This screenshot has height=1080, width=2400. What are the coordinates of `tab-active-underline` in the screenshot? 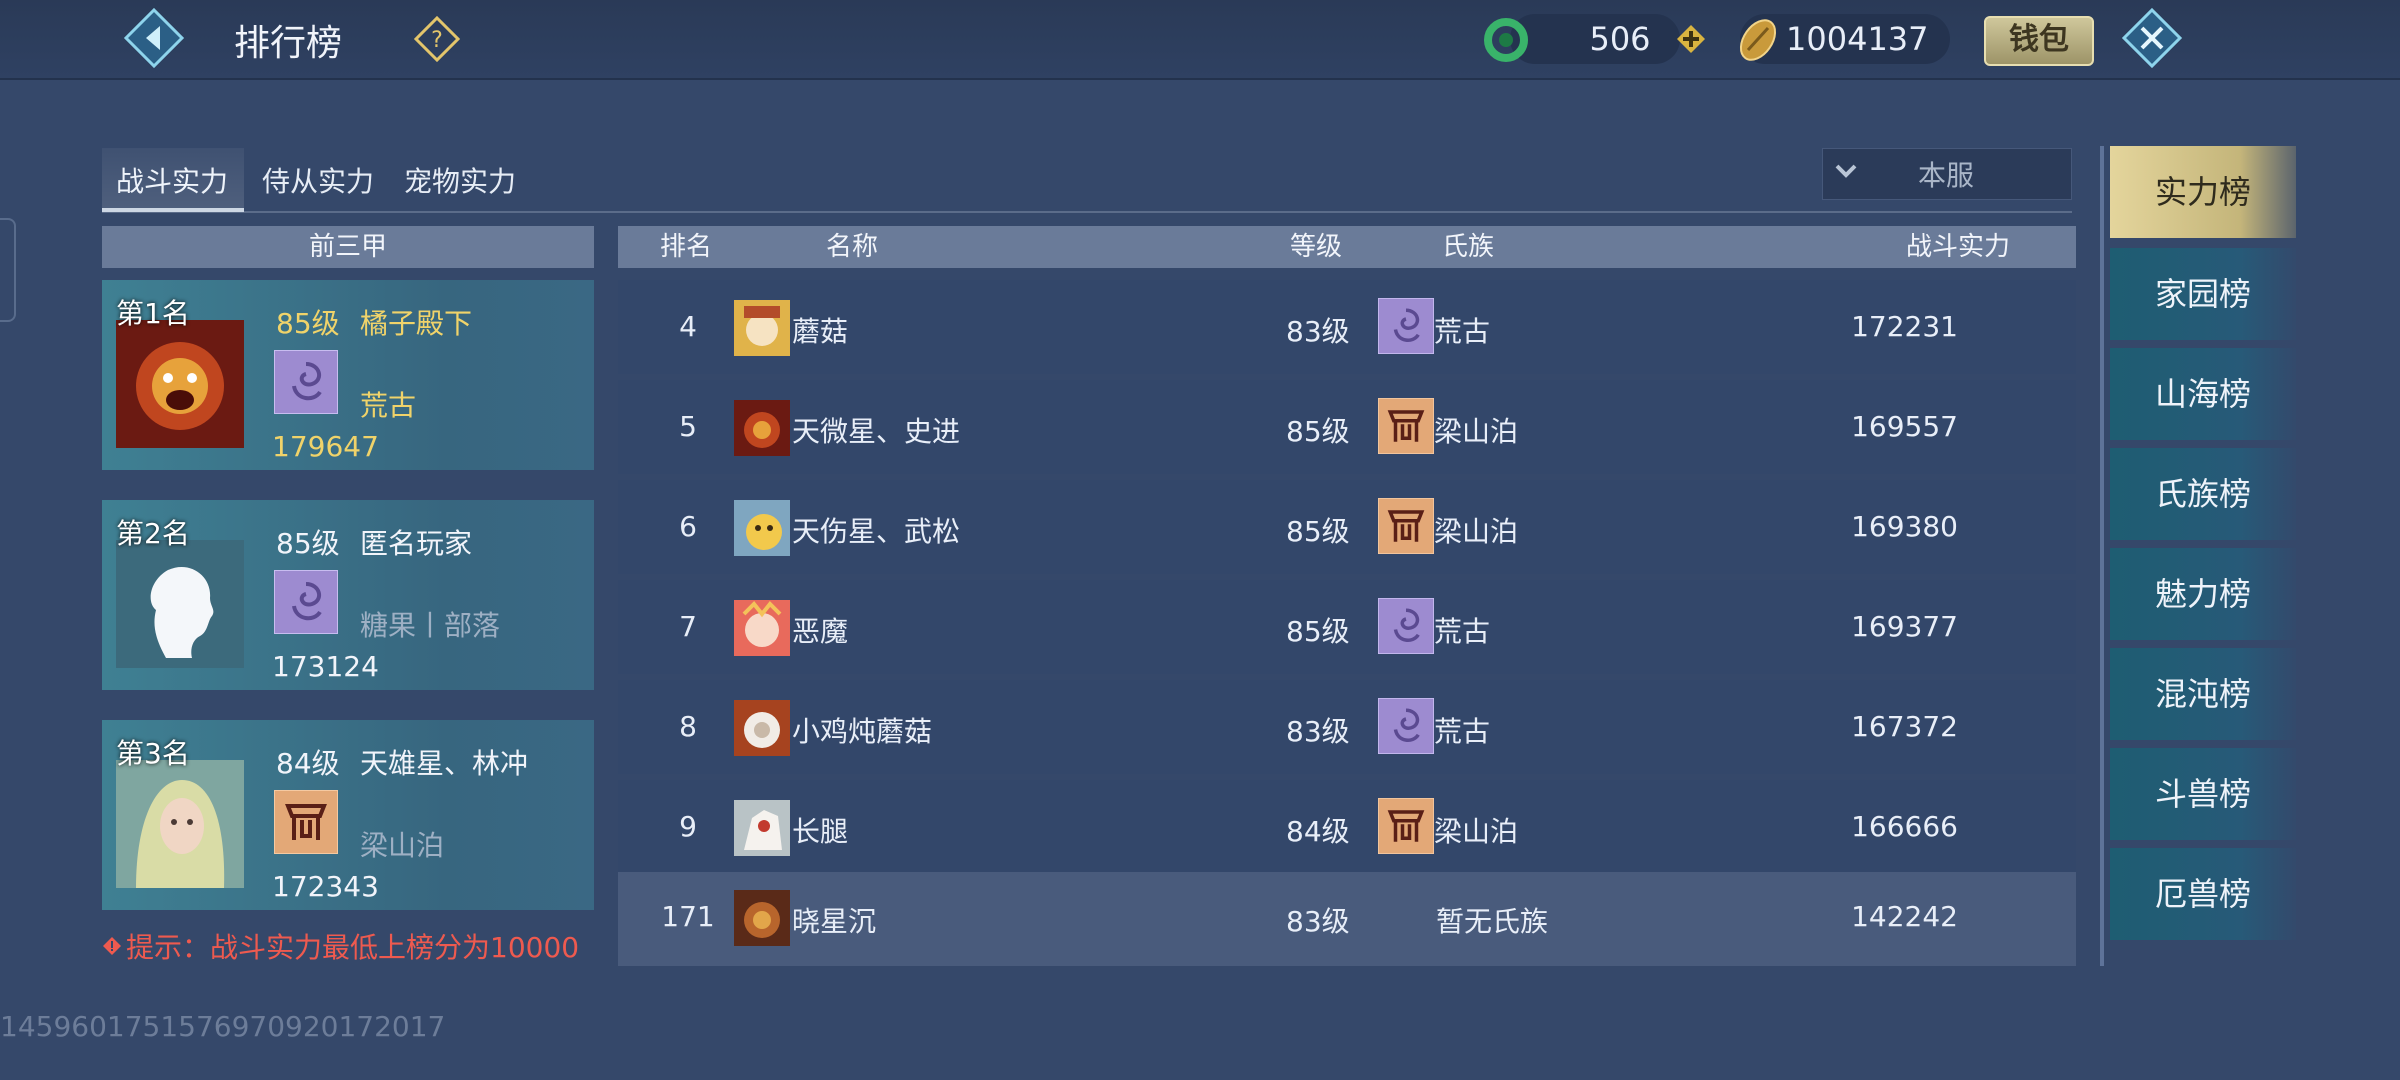 It's located at (173, 210).